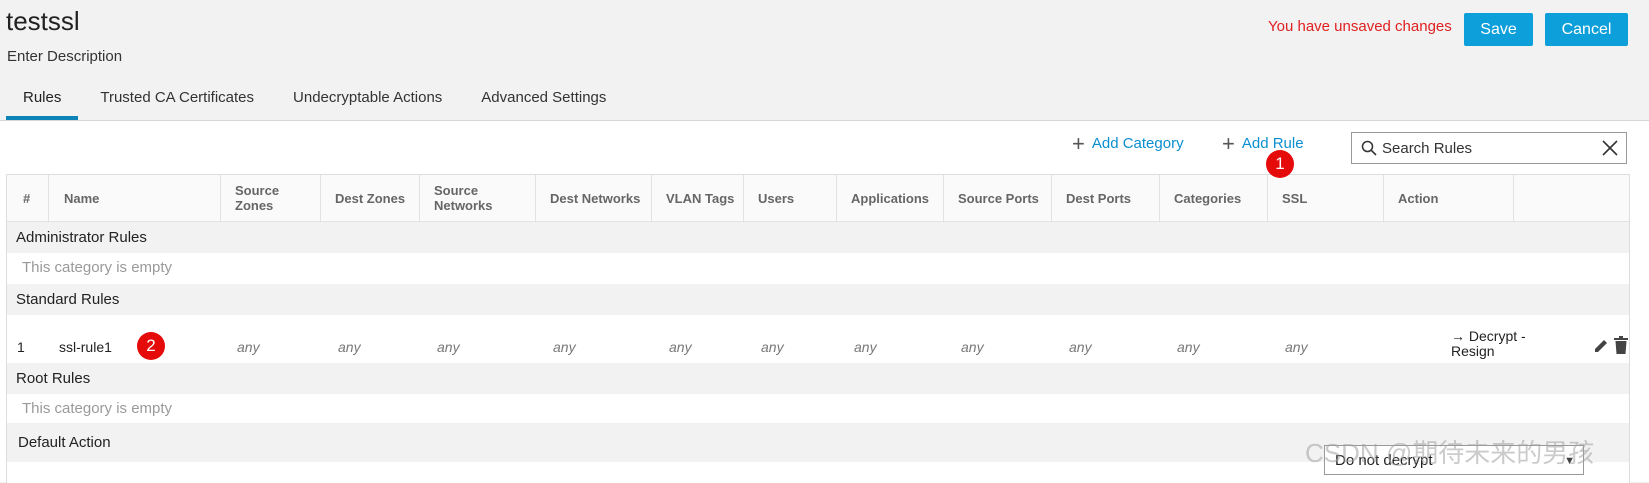  What do you see at coordinates (1621, 345) in the screenshot?
I see `trash-icon` at bounding box center [1621, 345].